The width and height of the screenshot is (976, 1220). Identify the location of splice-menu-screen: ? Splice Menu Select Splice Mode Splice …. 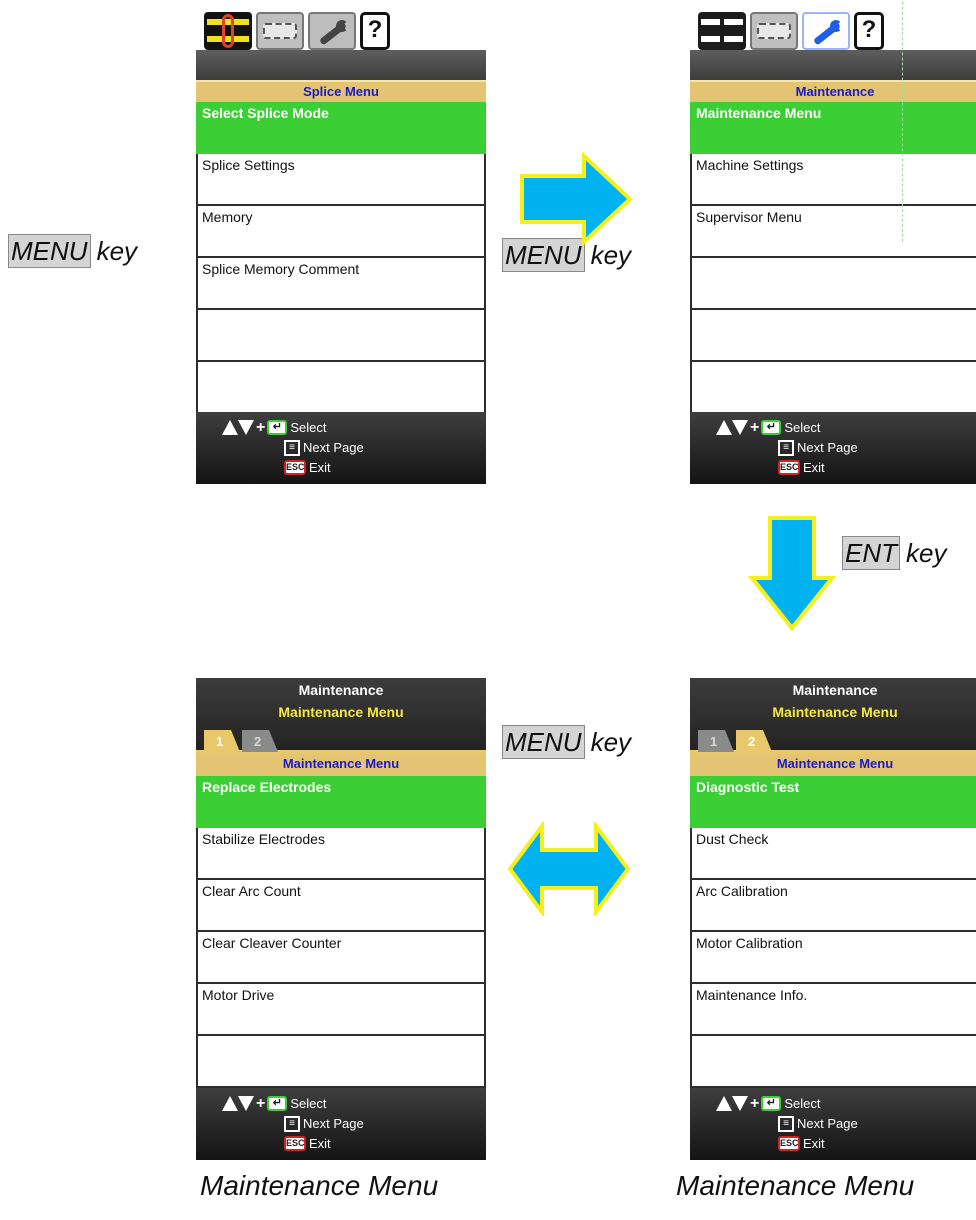
(341, 243).